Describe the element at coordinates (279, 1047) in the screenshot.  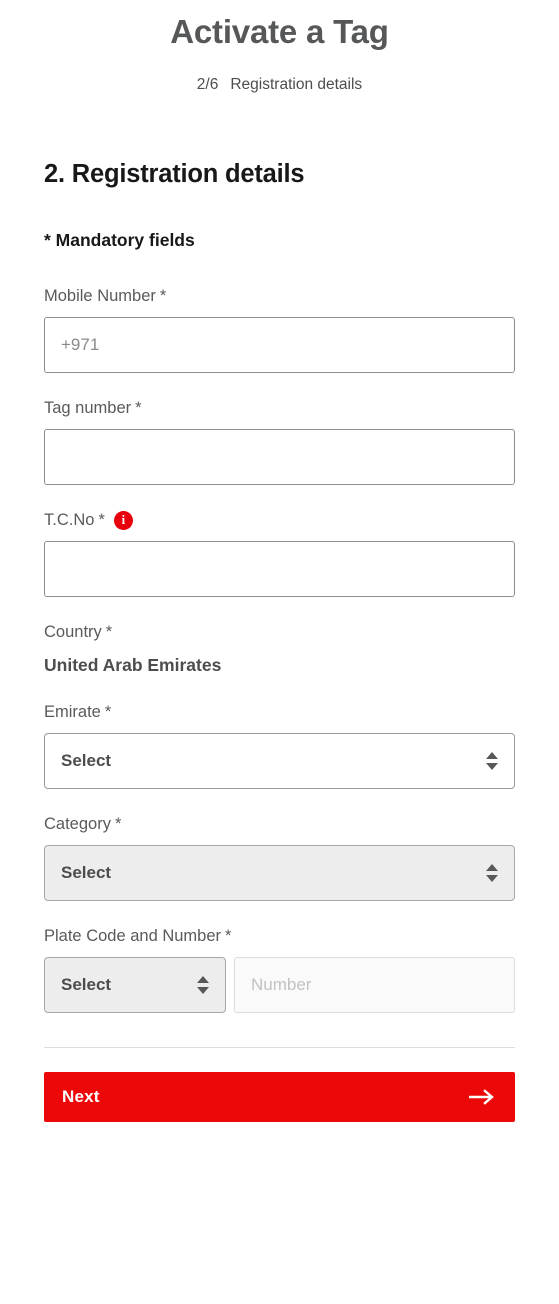
I see `footer-divider` at that location.